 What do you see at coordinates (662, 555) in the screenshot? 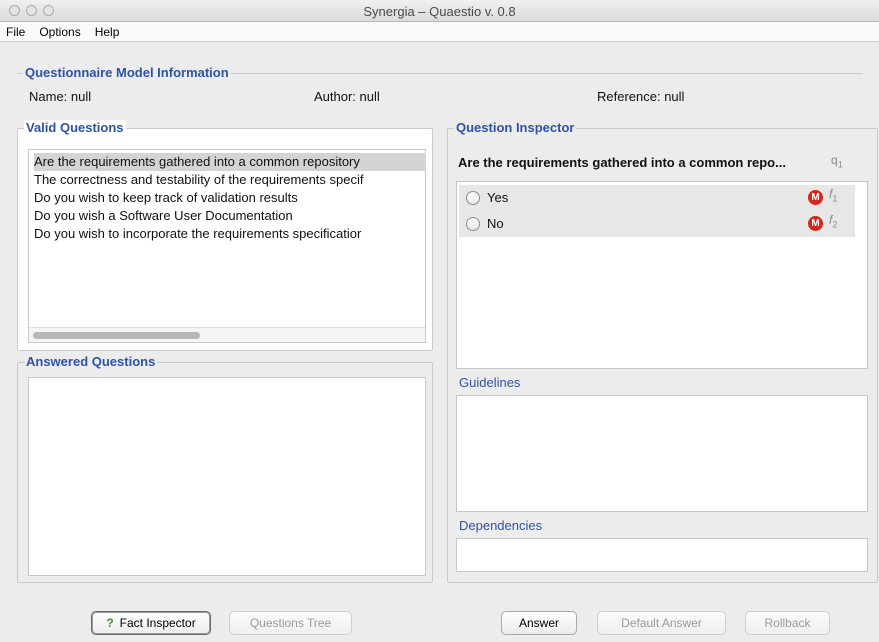
I see `dependencies-box` at bounding box center [662, 555].